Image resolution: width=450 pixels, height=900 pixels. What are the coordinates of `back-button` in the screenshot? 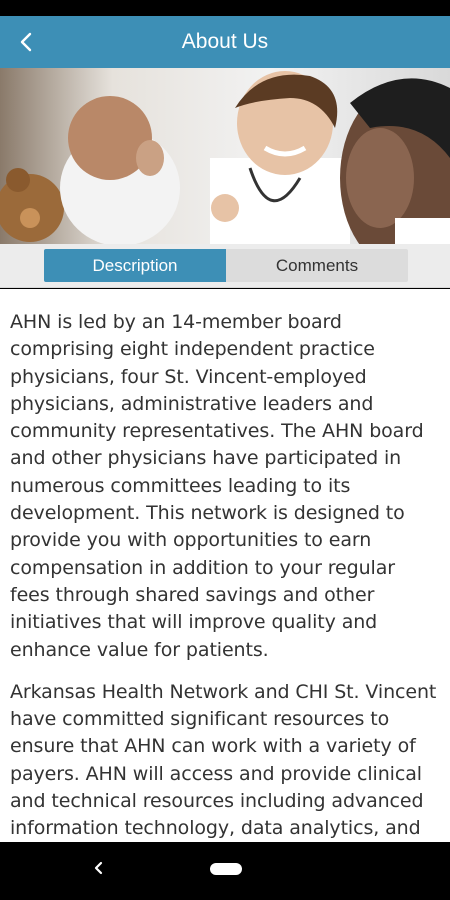 It's located at (26, 42).